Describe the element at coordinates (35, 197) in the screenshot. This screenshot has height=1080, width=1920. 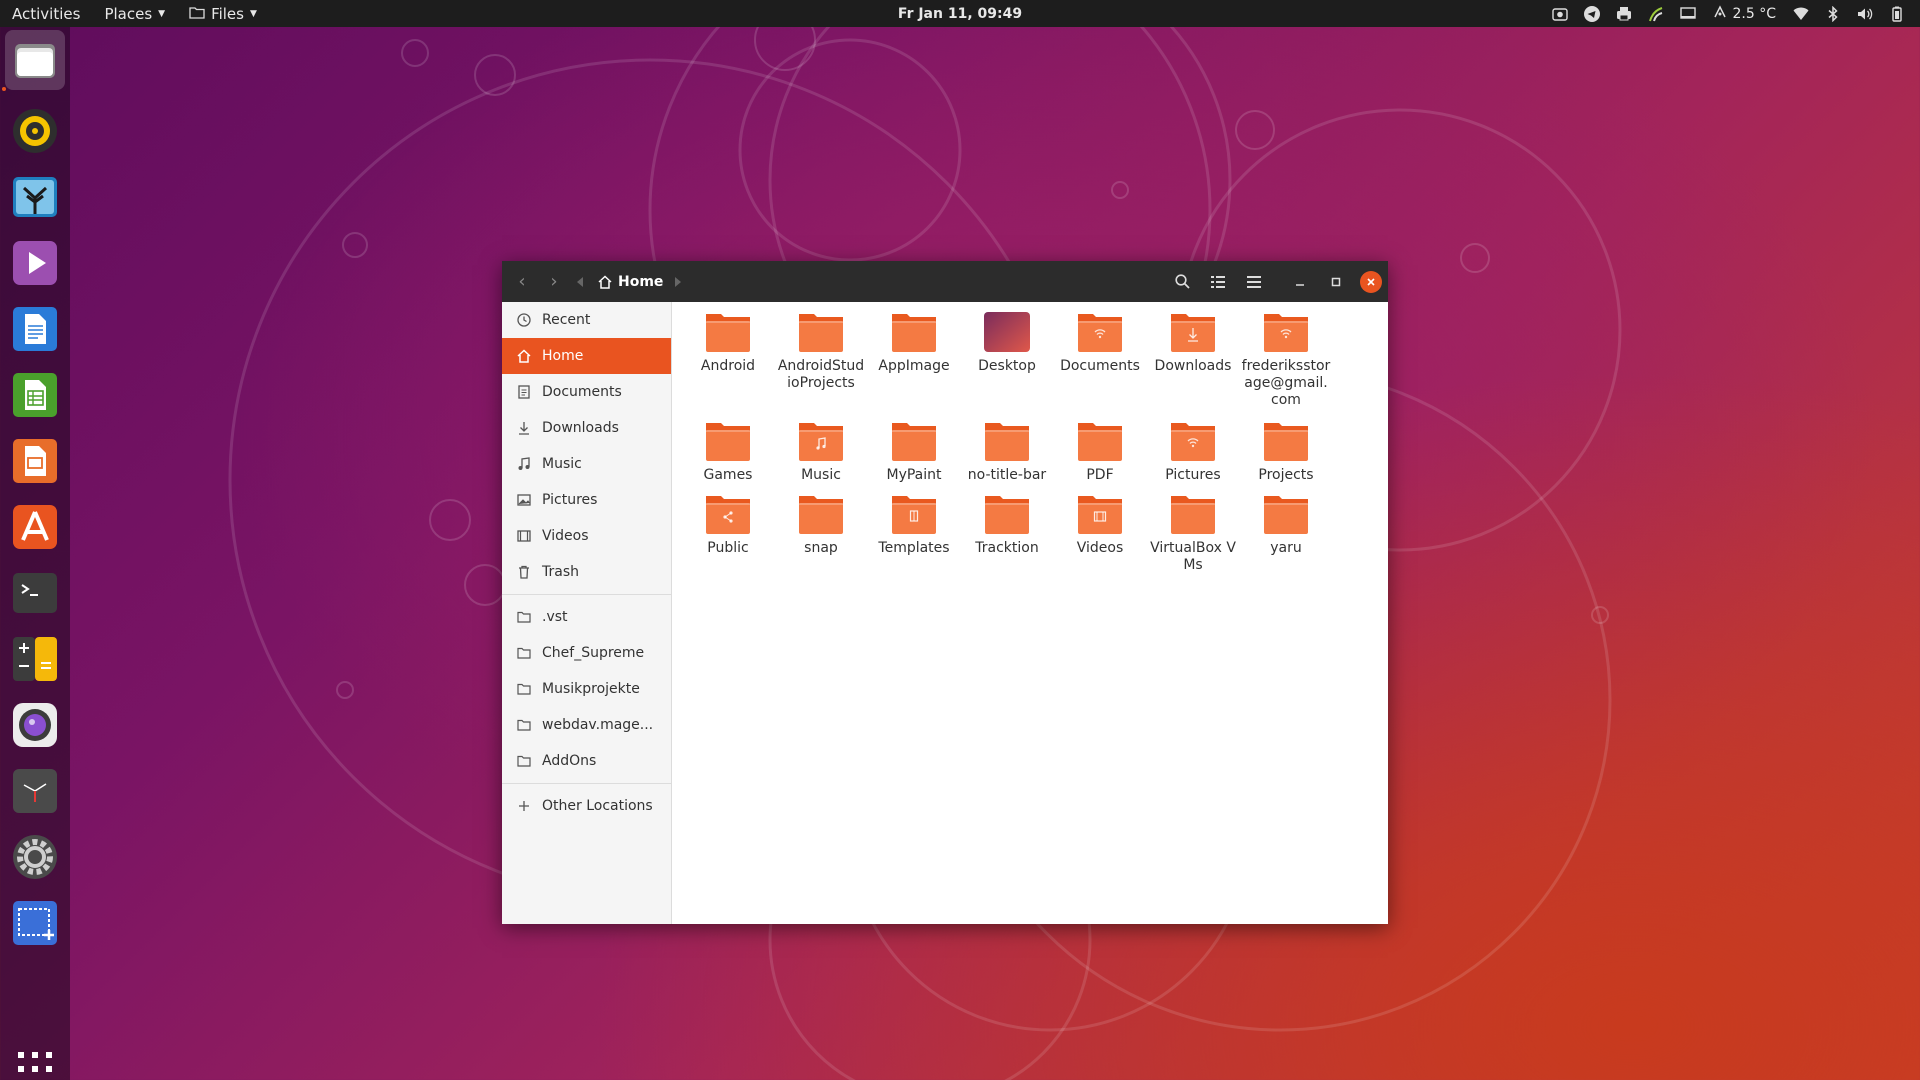
I see `dock-shotwell` at that location.